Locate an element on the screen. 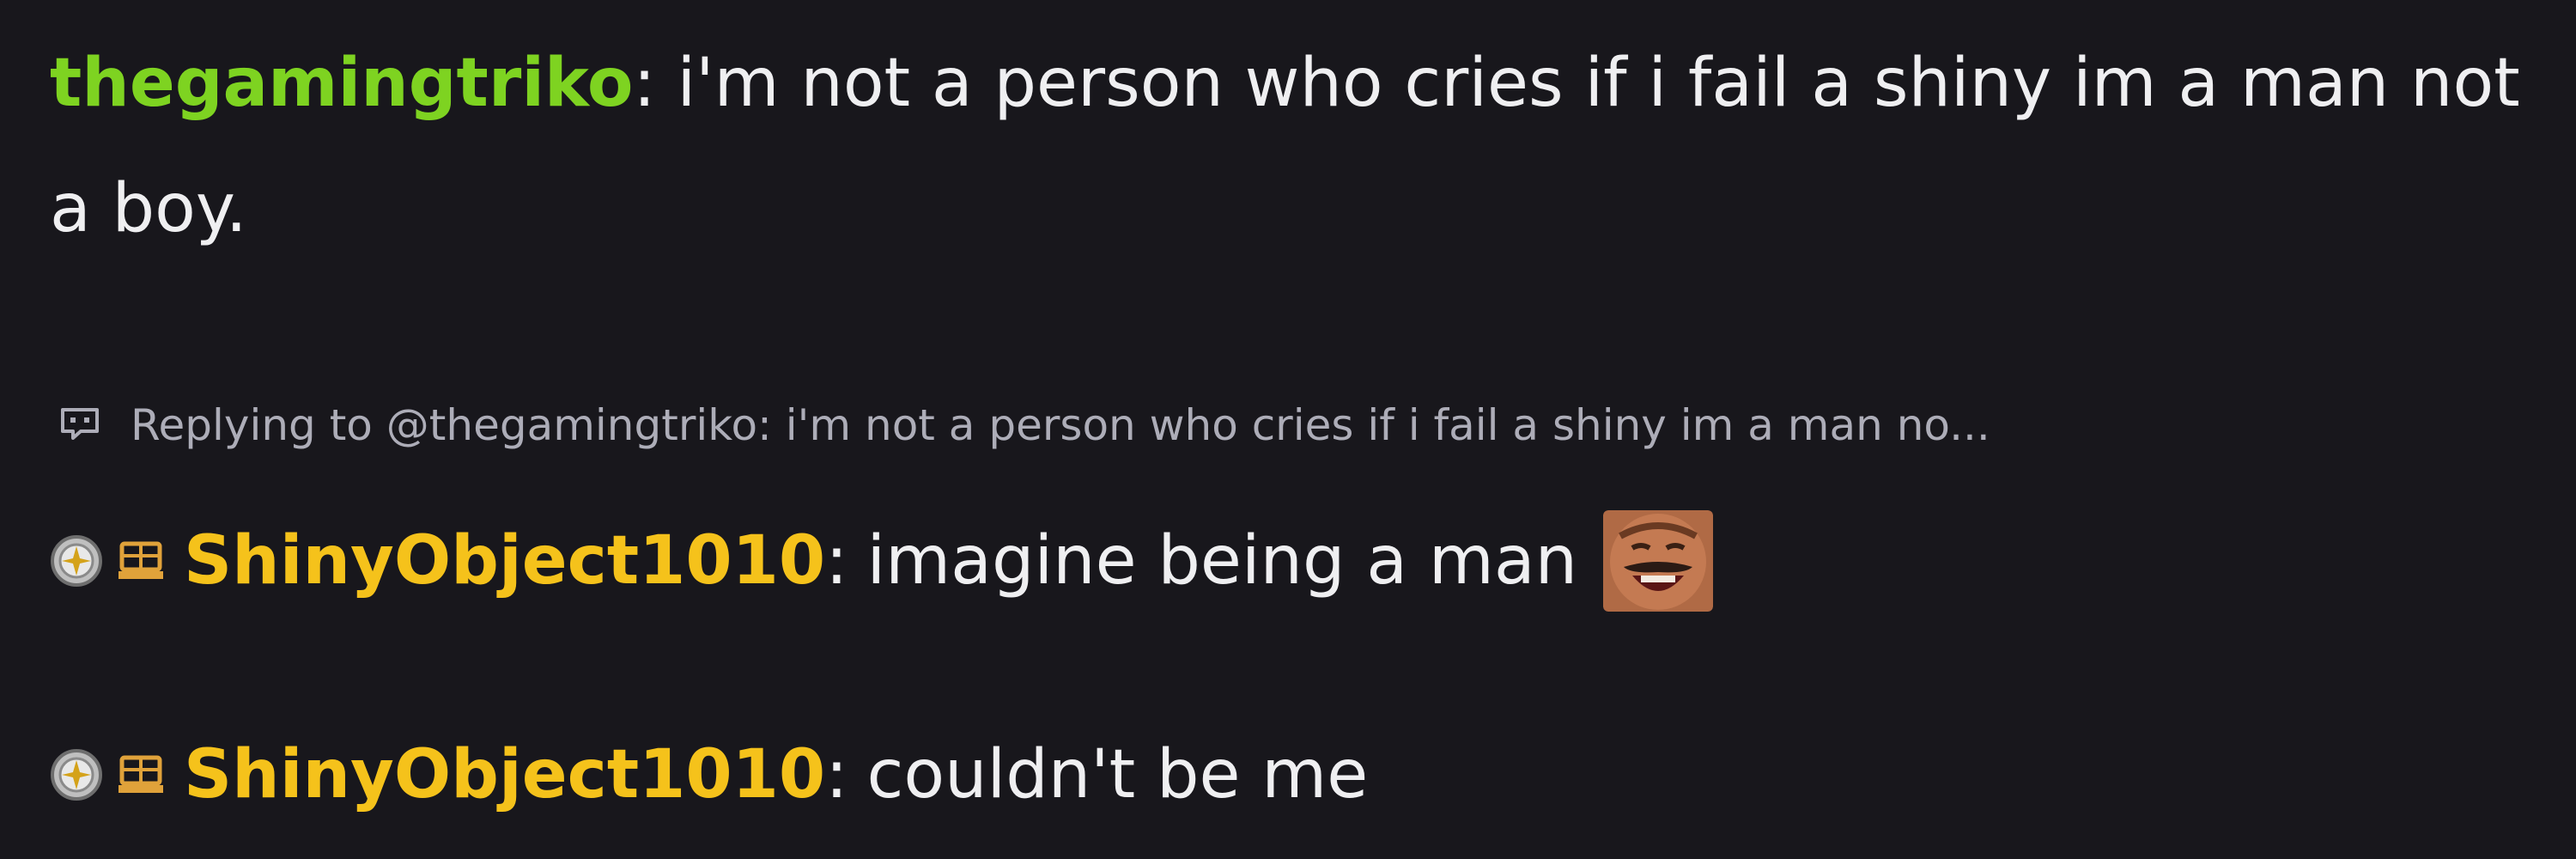  chat-message: ShinyObject1010: couldn't be me is located at coordinates (709, 775).